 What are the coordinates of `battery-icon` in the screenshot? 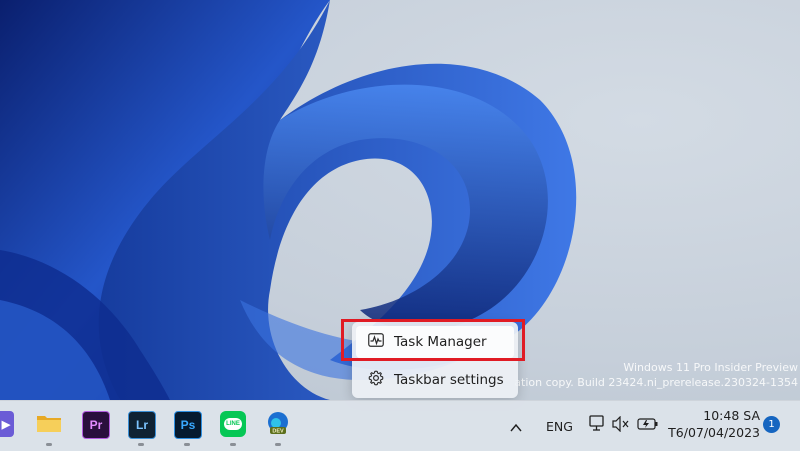 It's located at (648, 426).